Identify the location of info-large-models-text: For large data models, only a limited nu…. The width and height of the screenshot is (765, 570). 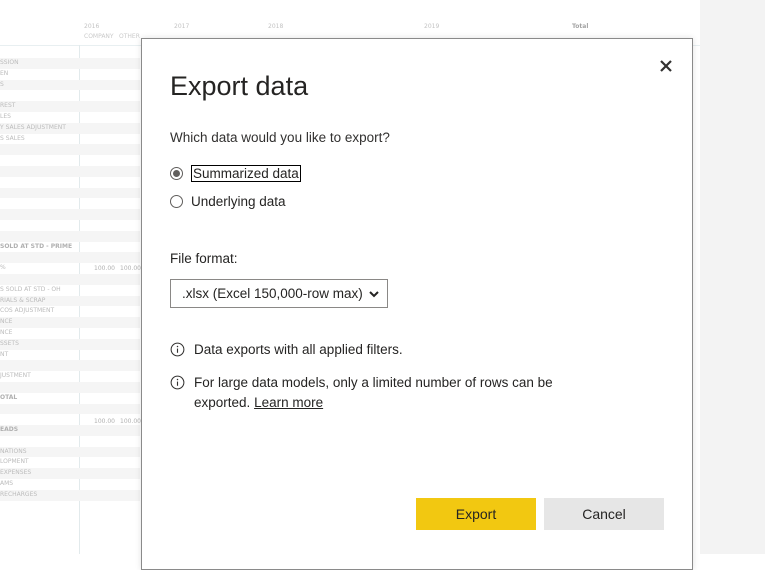
(392, 393).